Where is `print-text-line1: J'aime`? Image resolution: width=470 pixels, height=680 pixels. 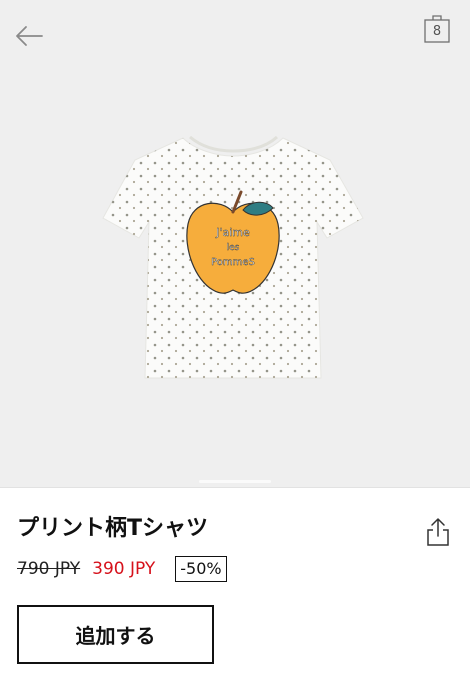 print-text-line1: J'aime is located at coordinates (232, 232).